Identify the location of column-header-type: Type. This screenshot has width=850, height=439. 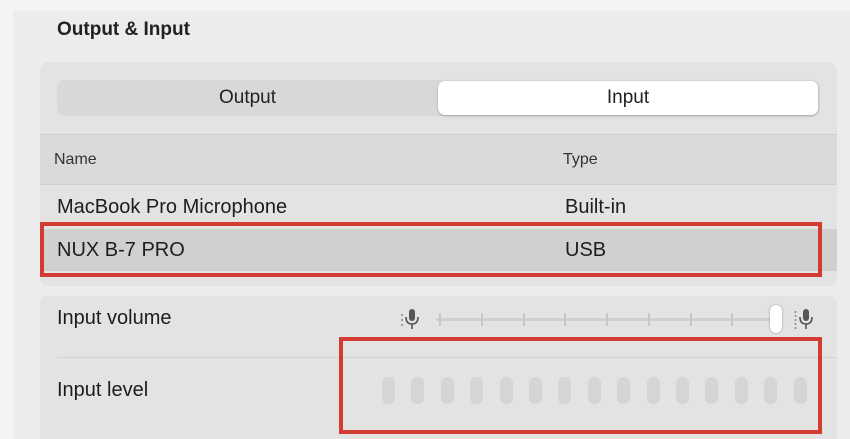
(580, 159).